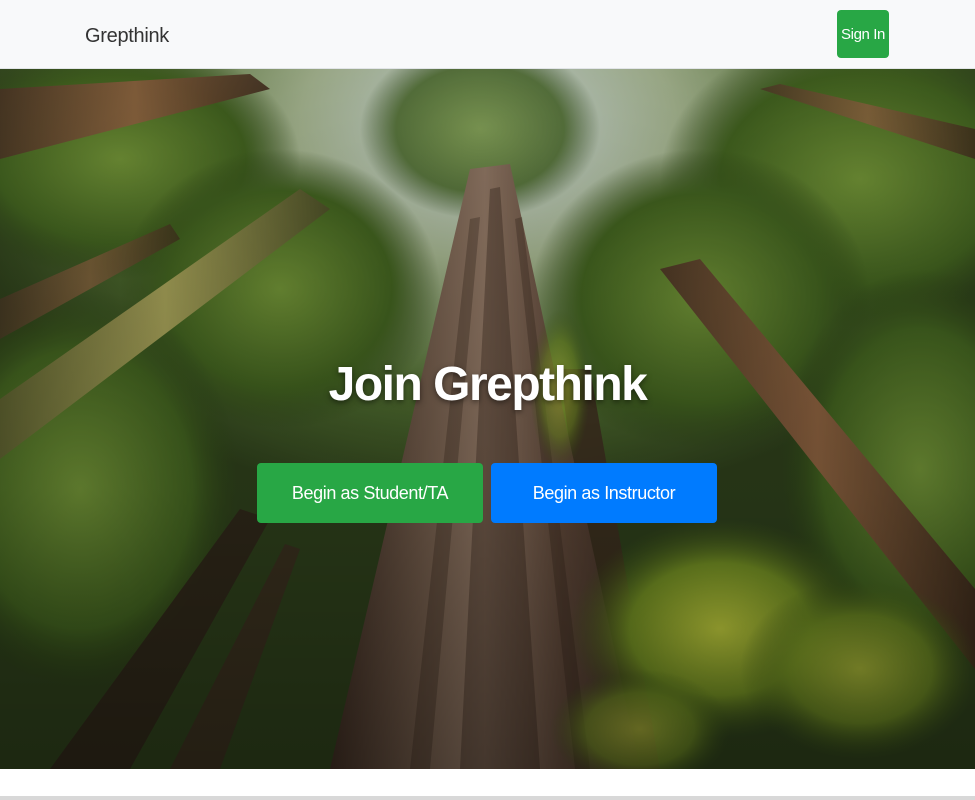 This screenshot has height=800, width=975. What do you see at coordinates (127, 36) in the screenshot?
I see `brand-link: Grepthink` at bounding box center [127, 36].